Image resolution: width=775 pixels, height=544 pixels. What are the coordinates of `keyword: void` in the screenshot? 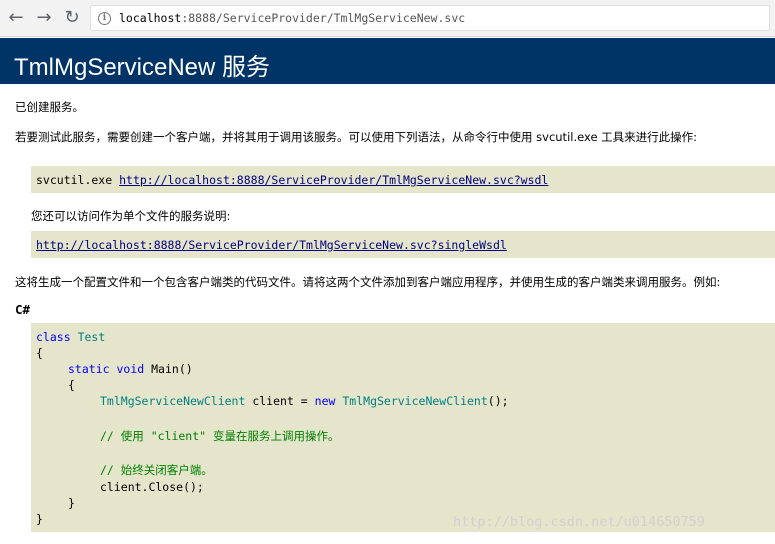 It's located at (130, 369).